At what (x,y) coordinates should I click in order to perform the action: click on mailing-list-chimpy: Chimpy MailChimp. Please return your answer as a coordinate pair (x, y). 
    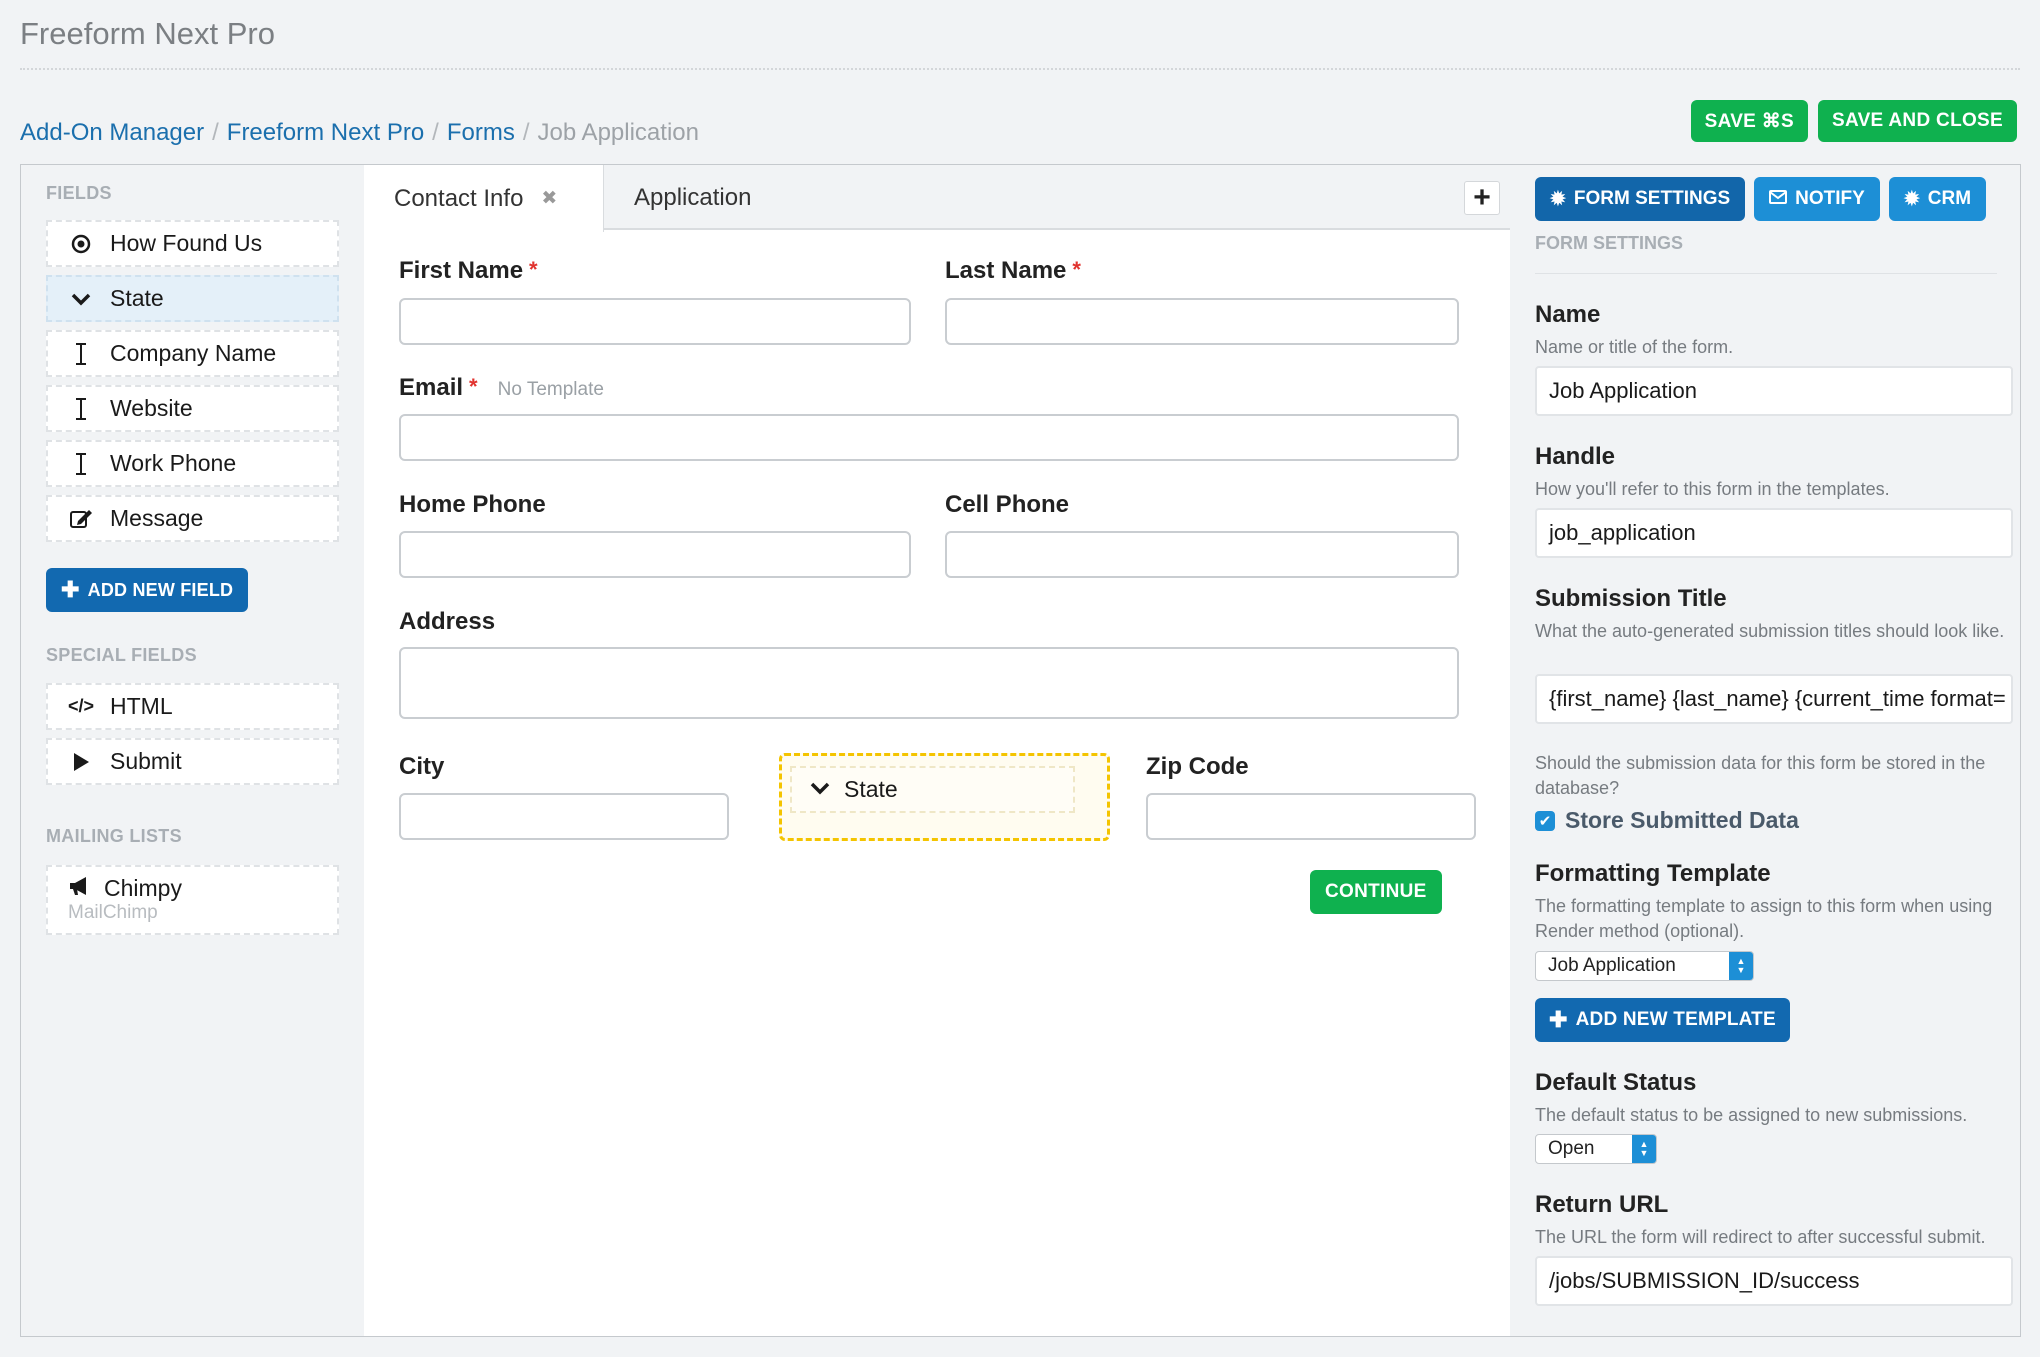
    Looking at the image, I should click on (192, 900).